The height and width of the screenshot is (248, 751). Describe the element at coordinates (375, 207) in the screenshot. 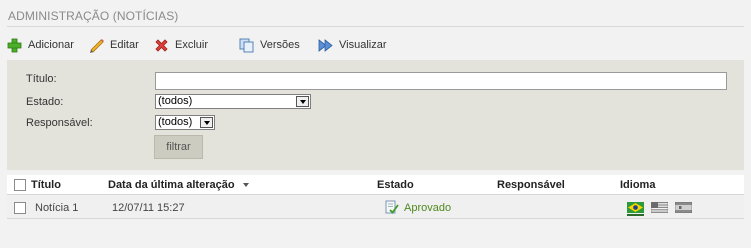

I see `table-row: Notícia 1 12/07/11 15:27 Aprovado` at that location.